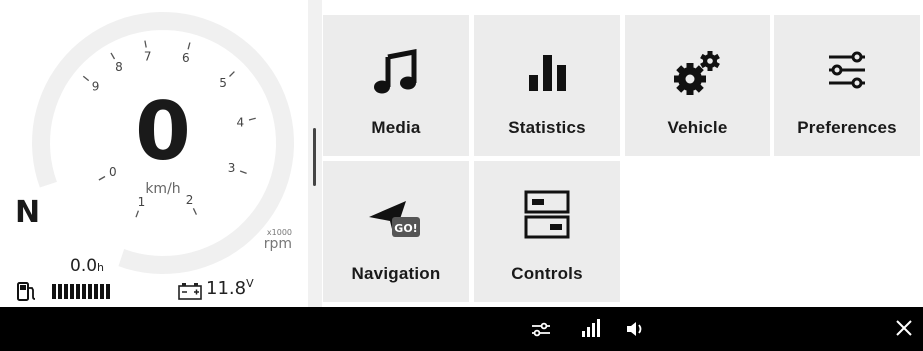 The image size is (923, 351). I want to click on close-icon, so click(904, 328).